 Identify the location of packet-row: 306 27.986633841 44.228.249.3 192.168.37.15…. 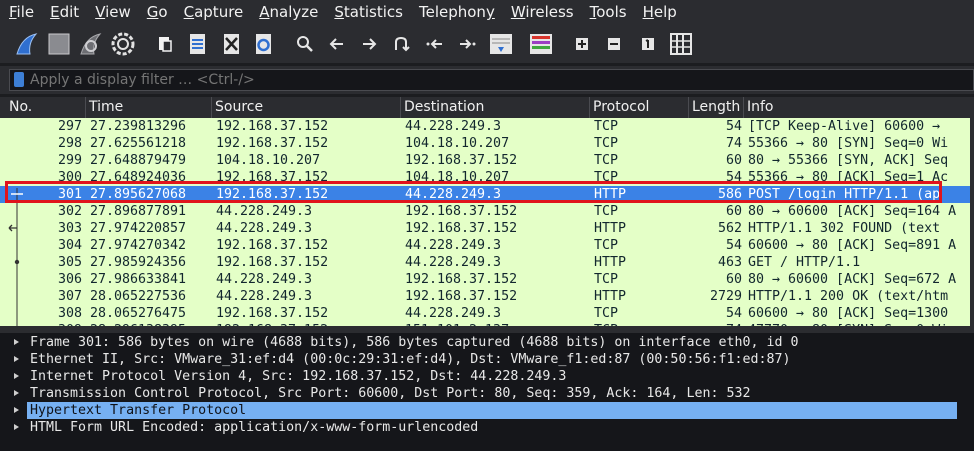
(487, 279).